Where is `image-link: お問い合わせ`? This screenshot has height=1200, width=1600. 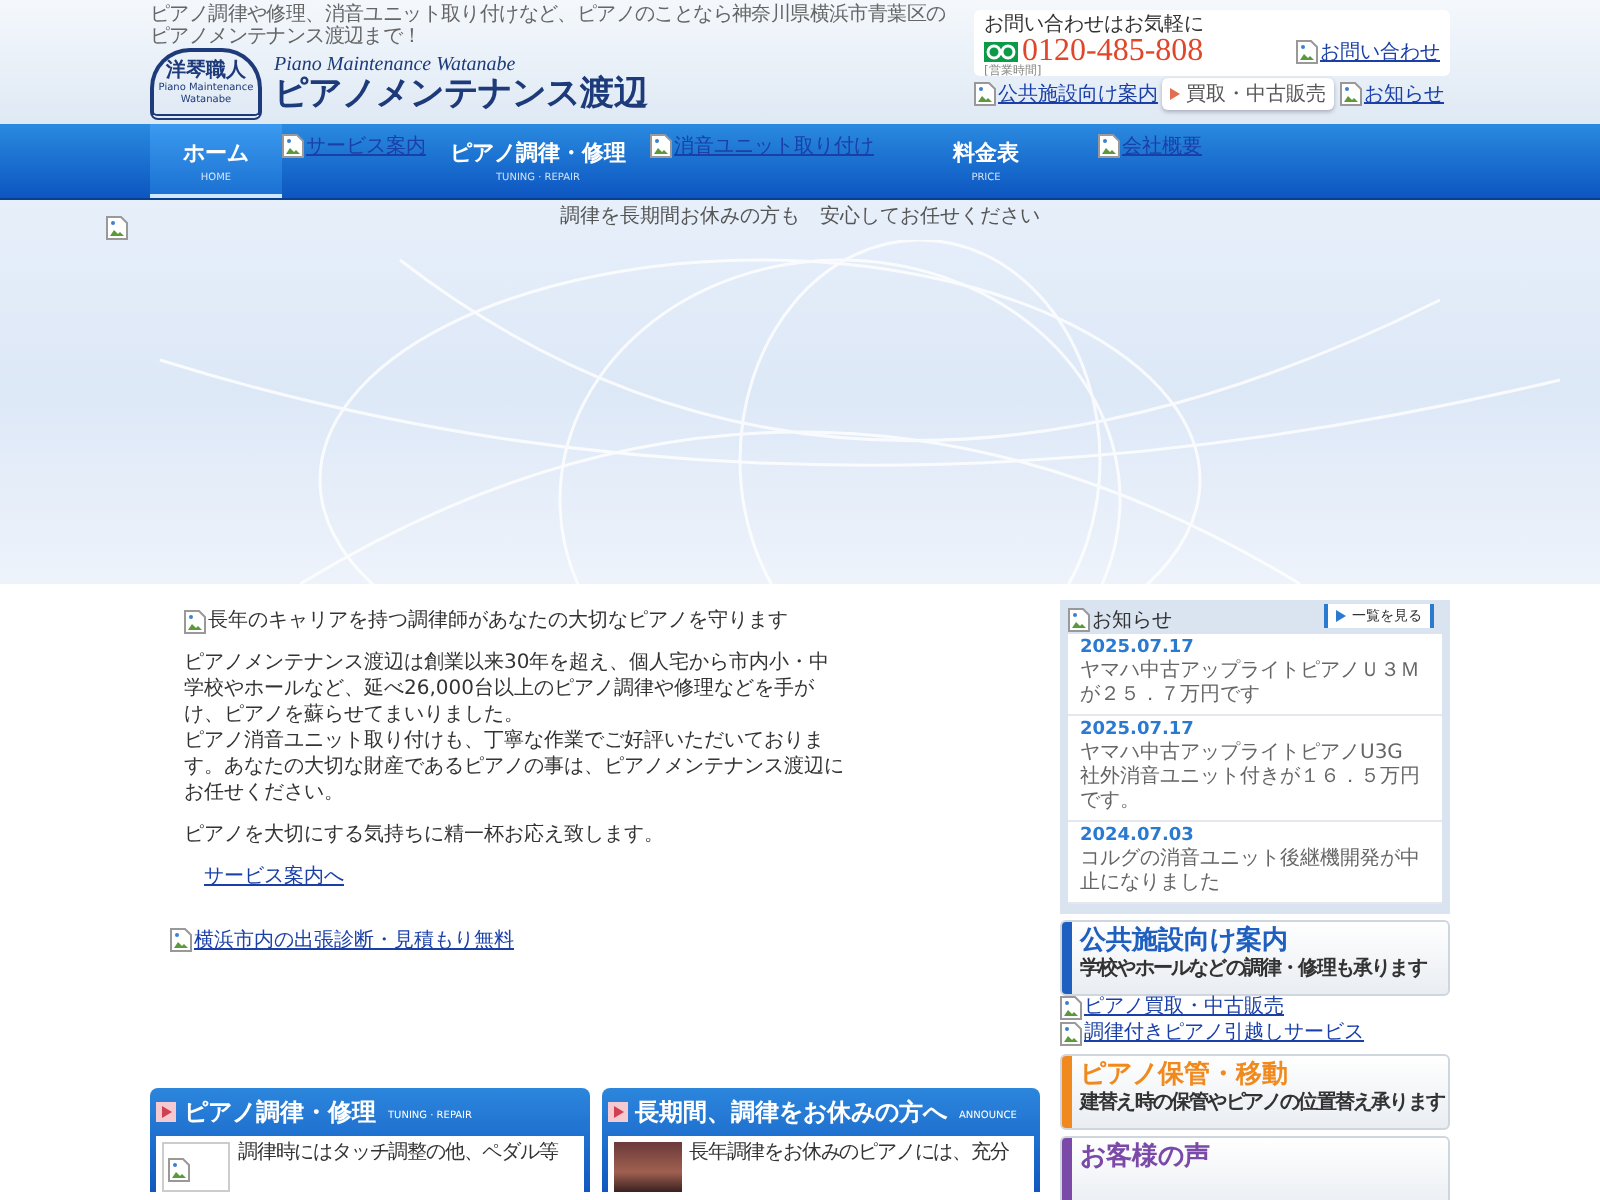
image-link: お問い合わせ is located at coordinates (1368, 52).